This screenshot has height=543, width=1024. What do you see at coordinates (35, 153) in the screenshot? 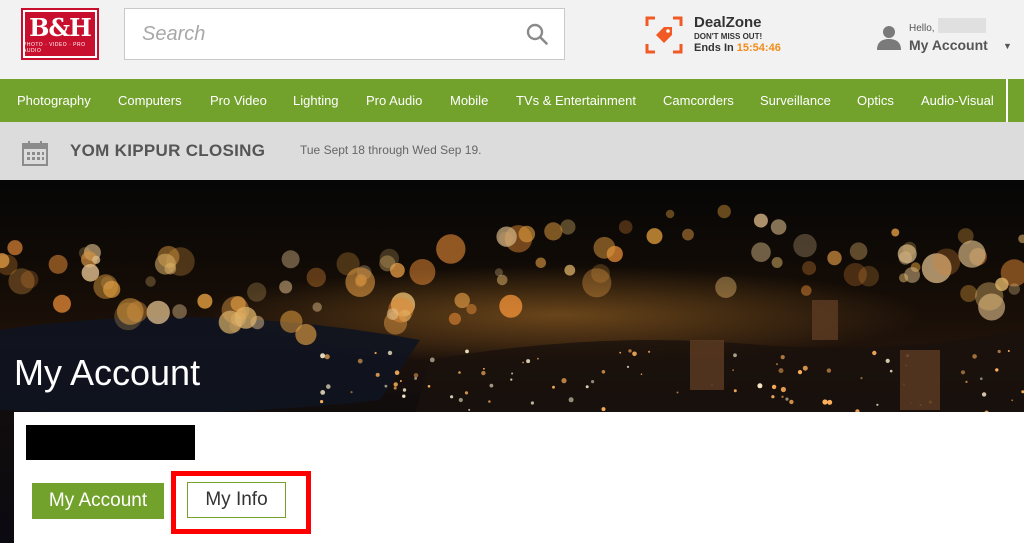
I see `calendar-icon` at bounding box center [35, 153].